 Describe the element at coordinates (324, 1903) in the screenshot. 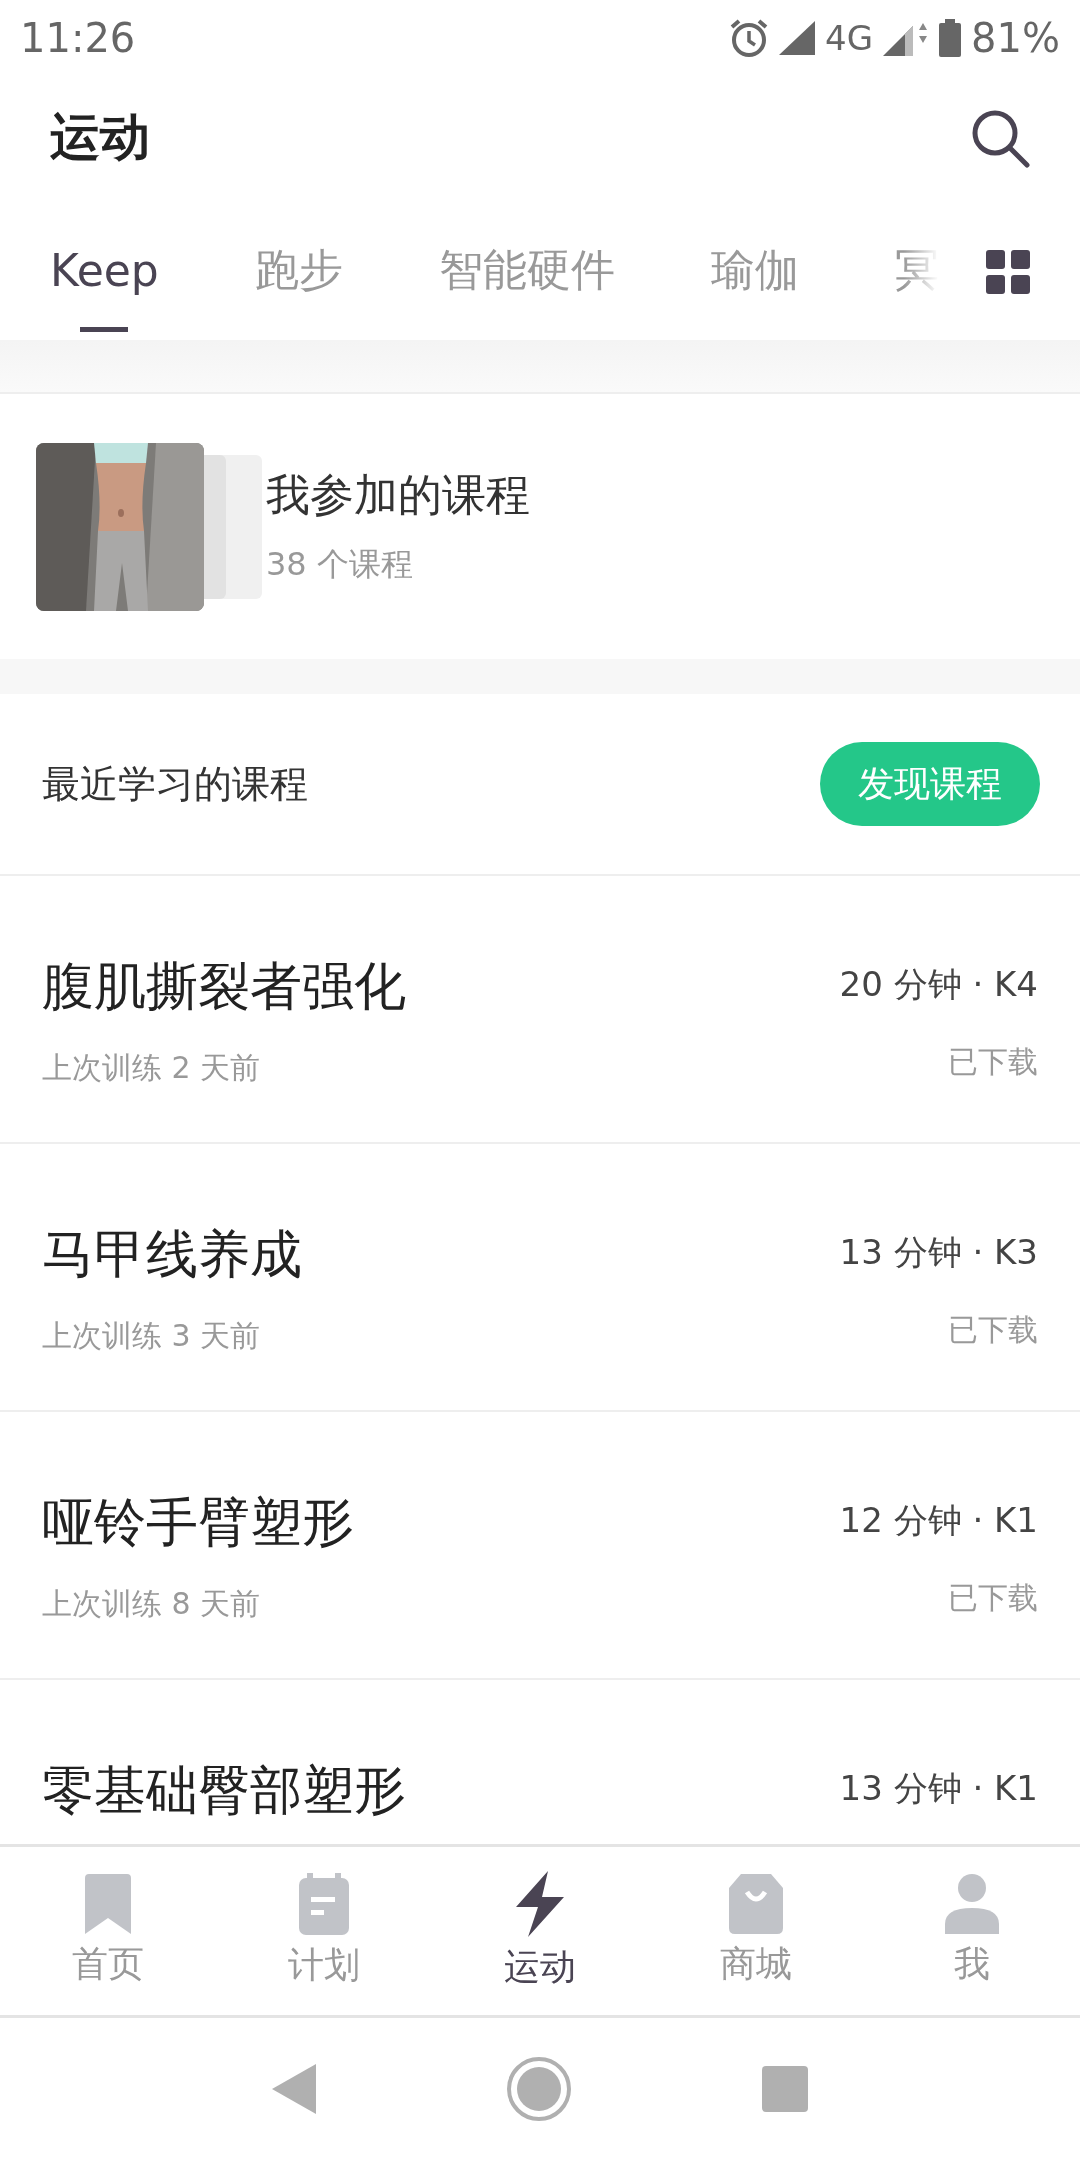

I see `clipboard-icon` at that location.